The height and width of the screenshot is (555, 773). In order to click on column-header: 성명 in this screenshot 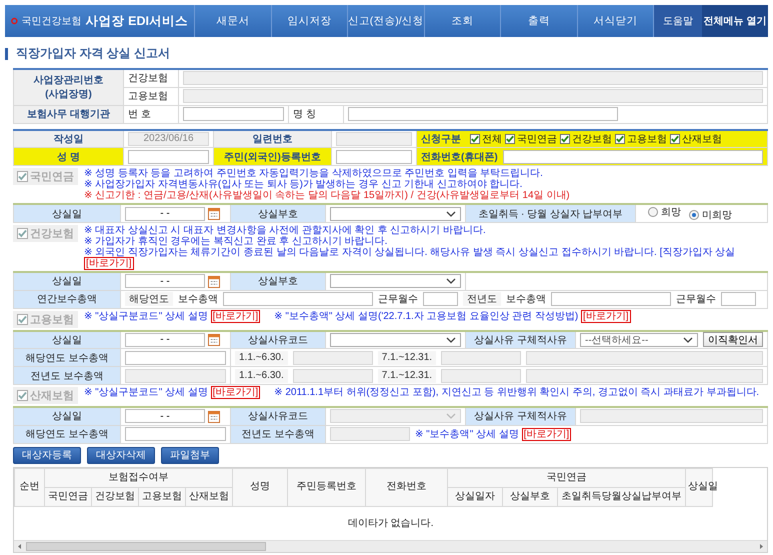, I will do `click(260, 487)`.